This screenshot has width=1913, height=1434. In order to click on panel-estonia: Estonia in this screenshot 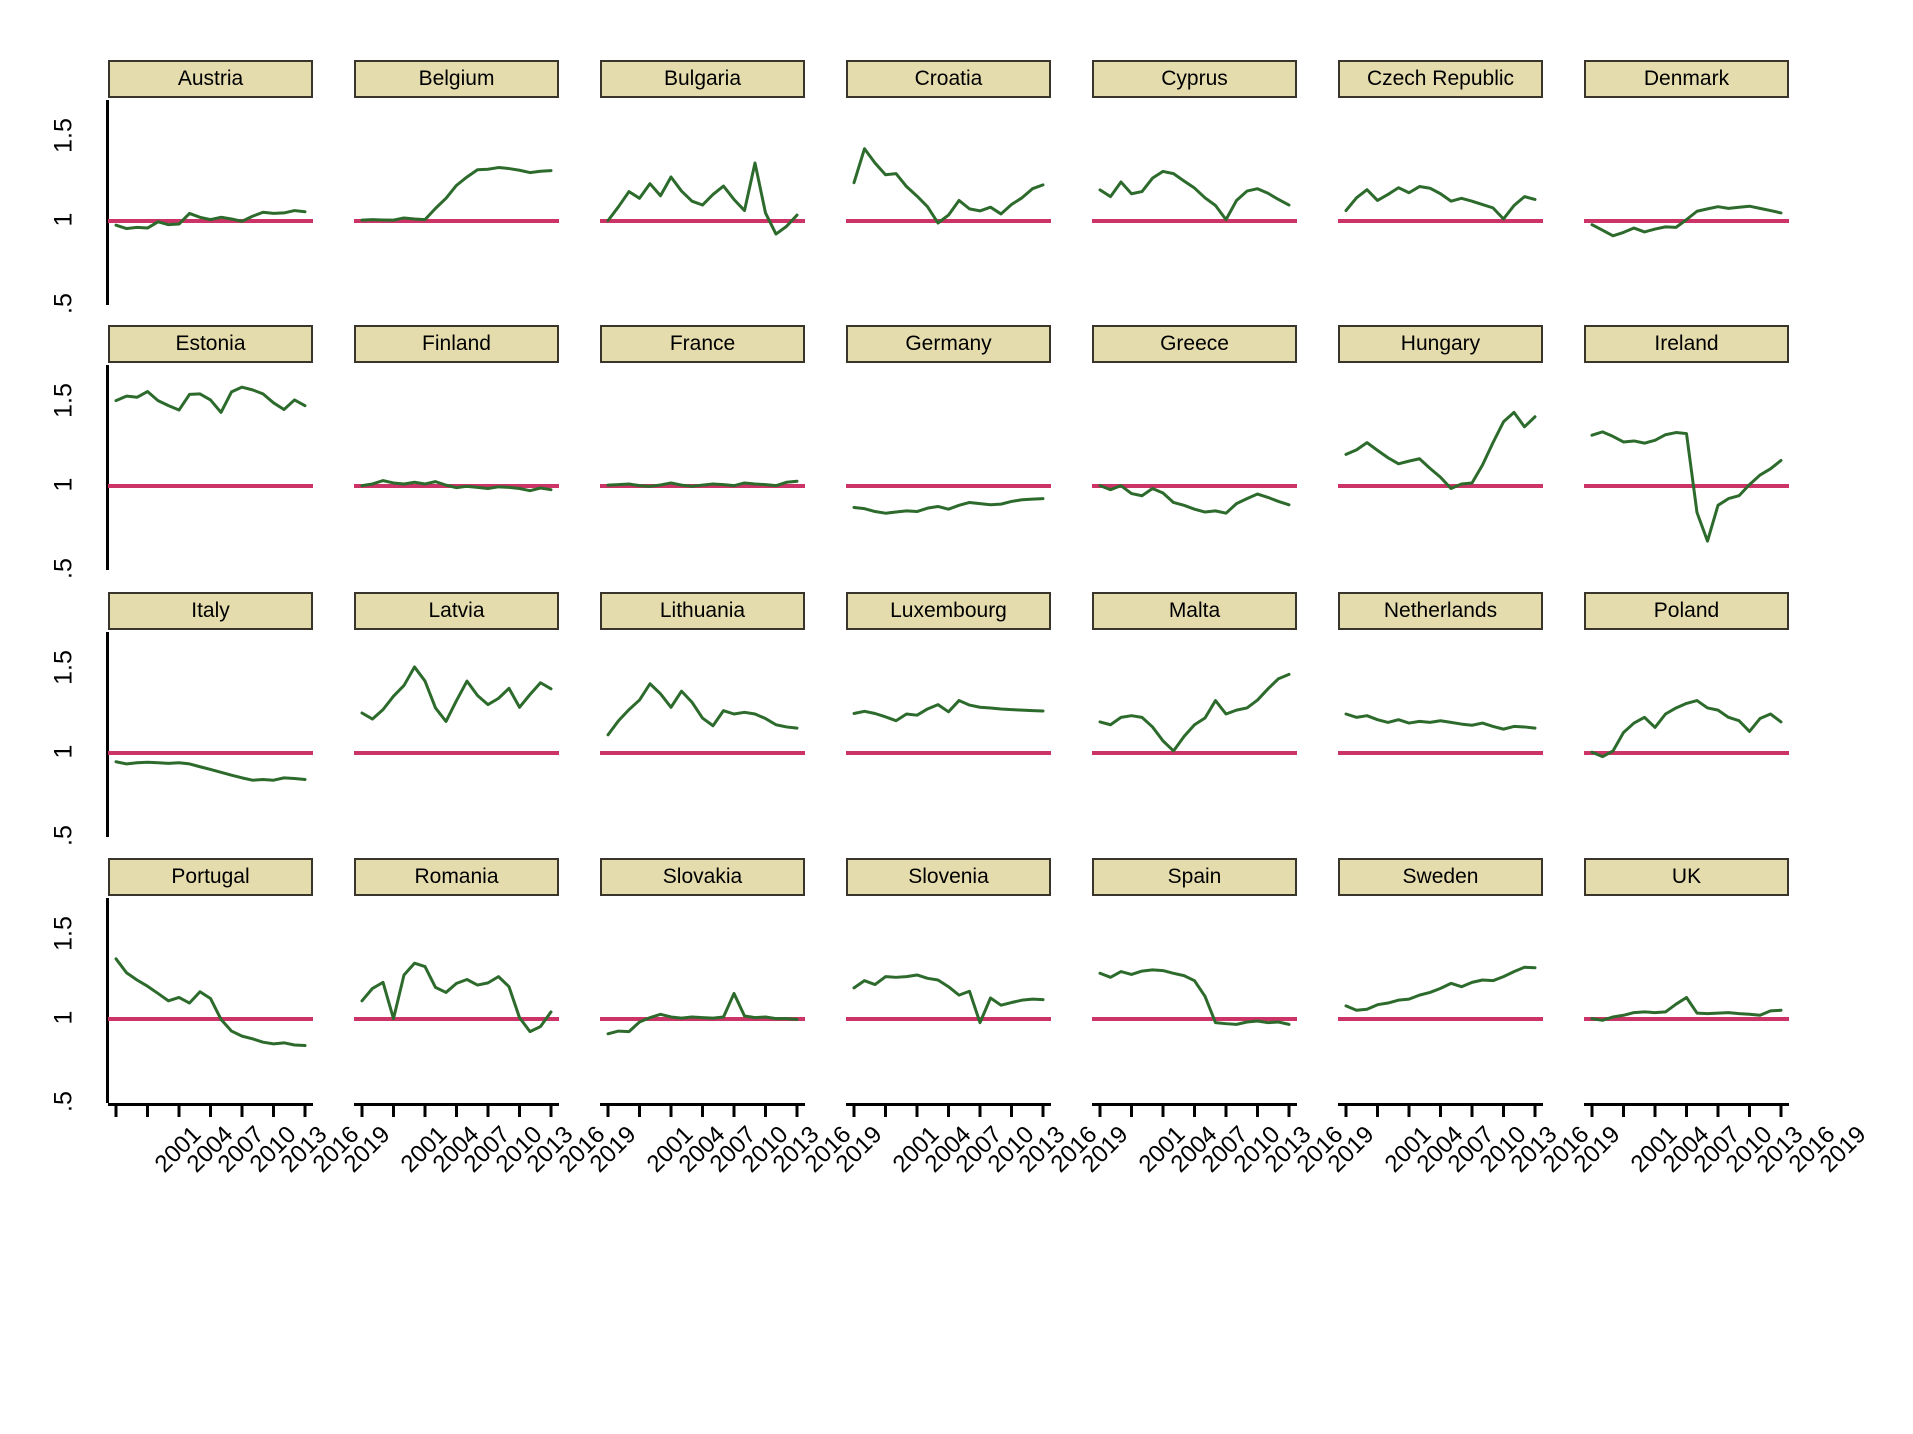, I will do `click(210, 451)`.